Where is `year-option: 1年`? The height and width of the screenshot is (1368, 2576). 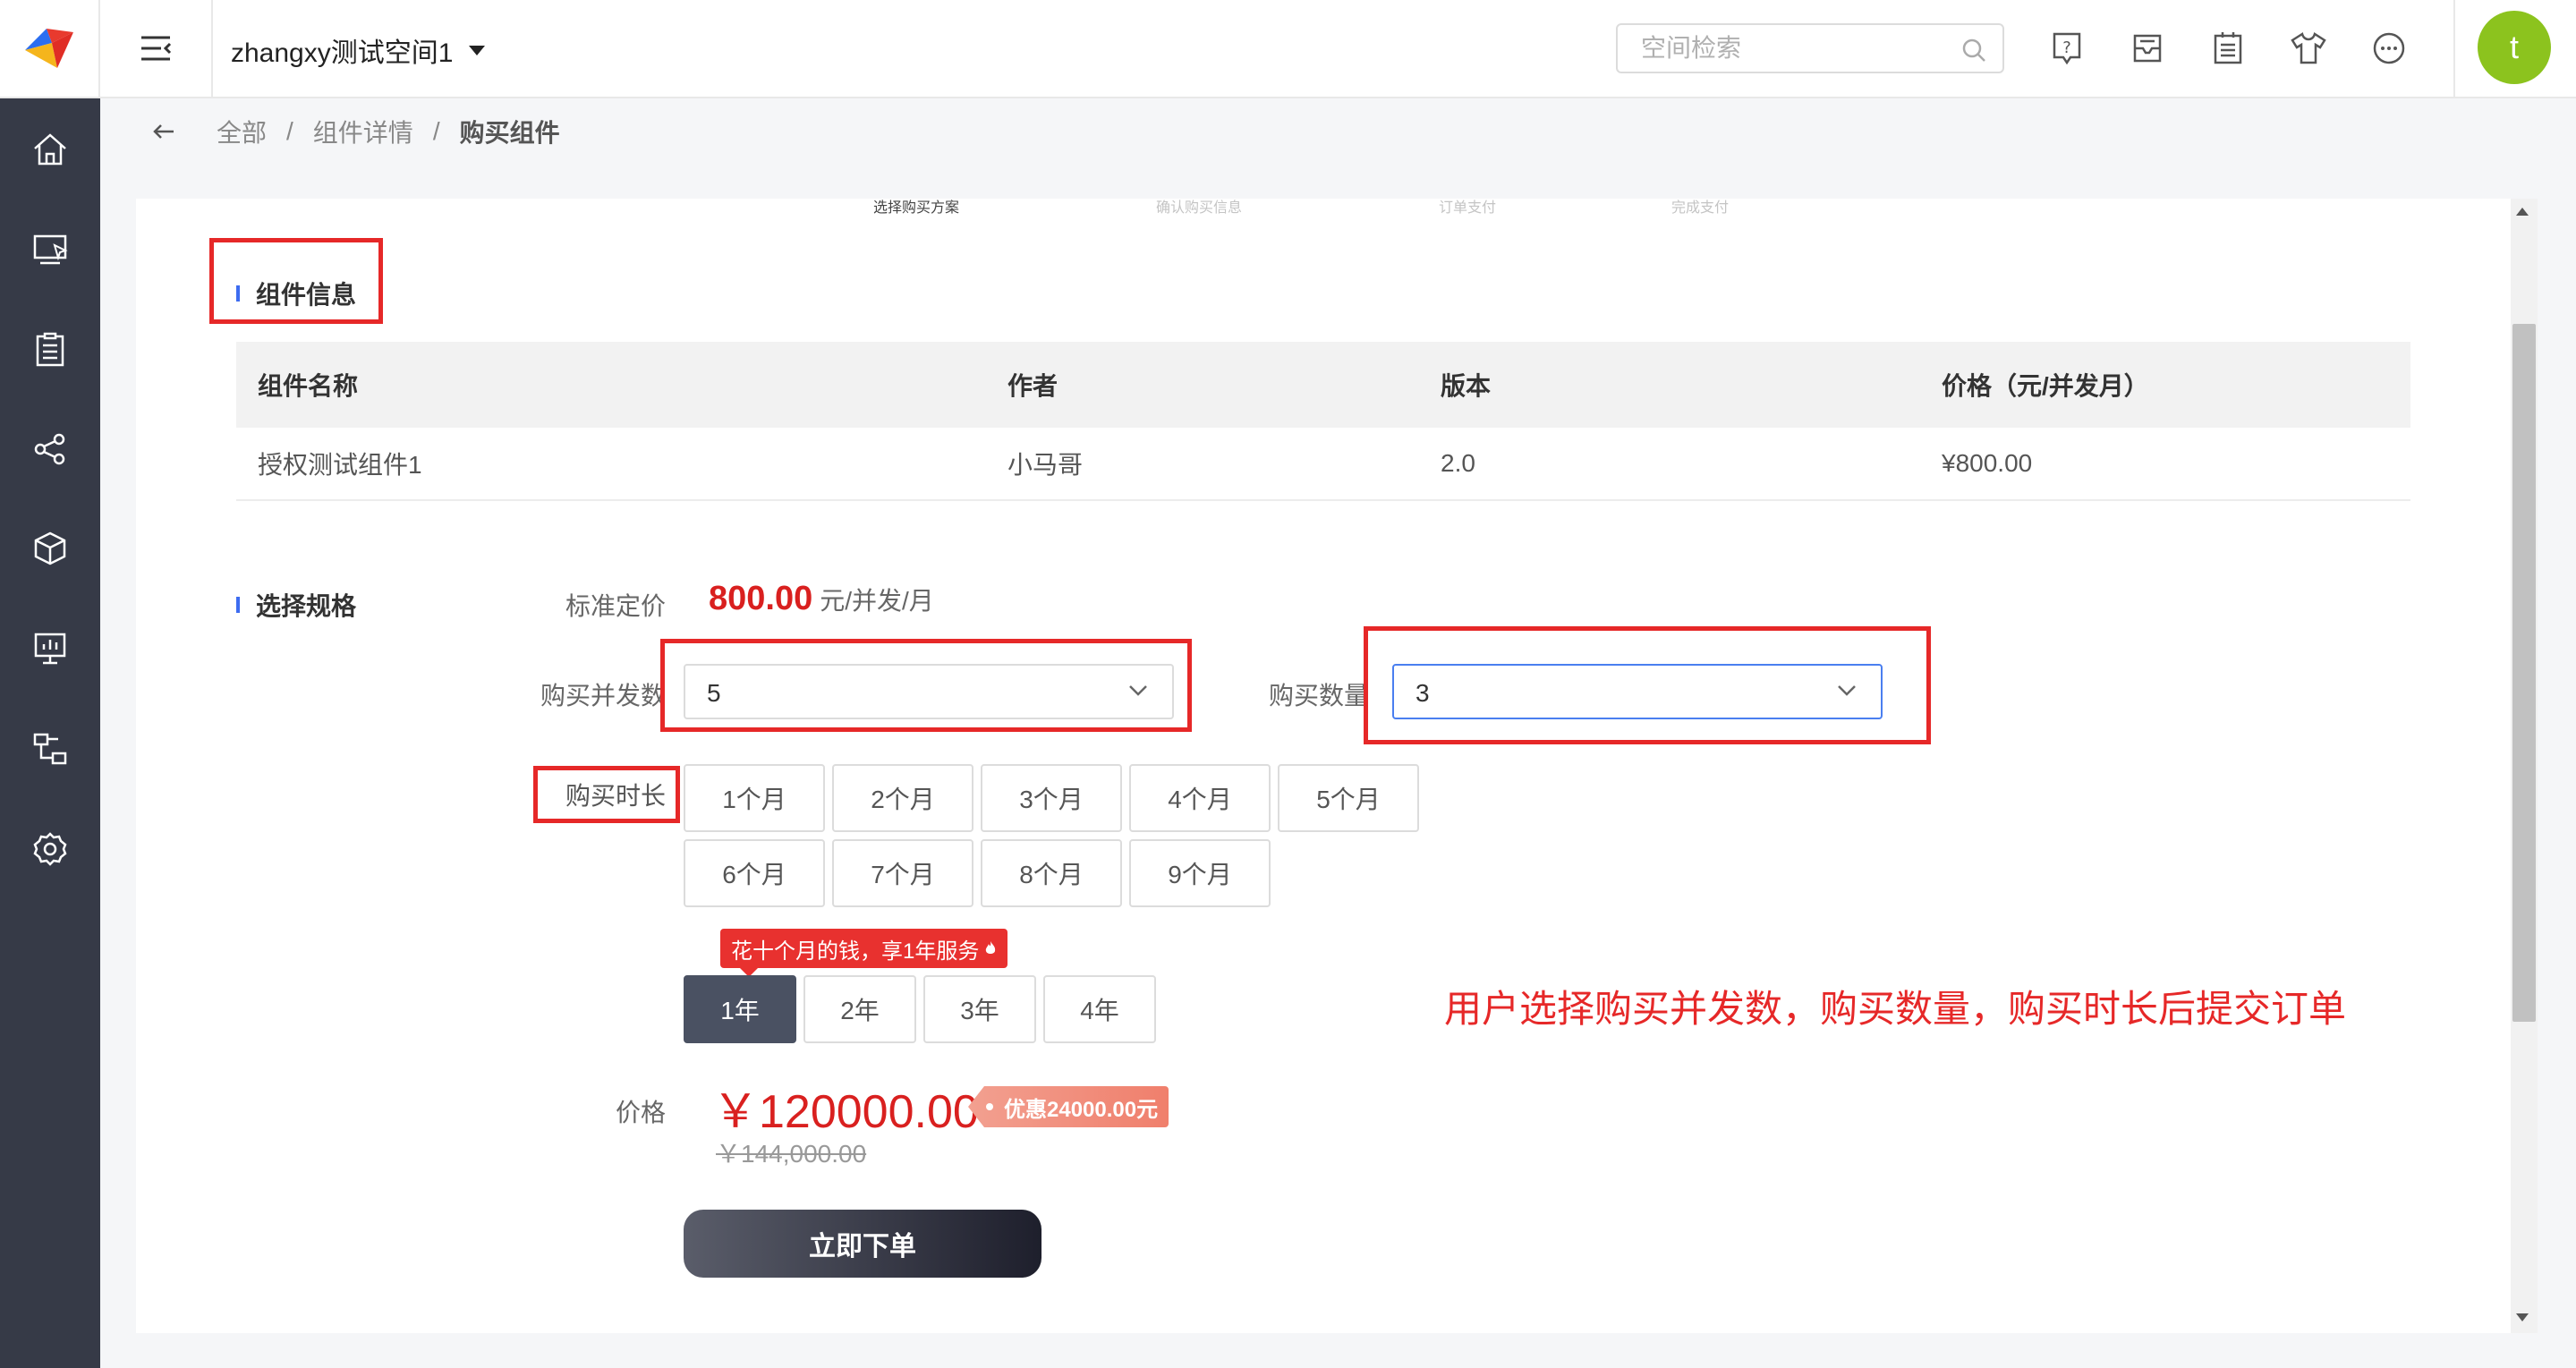 year-option: 1年 is located at coordinates (740, 1009).